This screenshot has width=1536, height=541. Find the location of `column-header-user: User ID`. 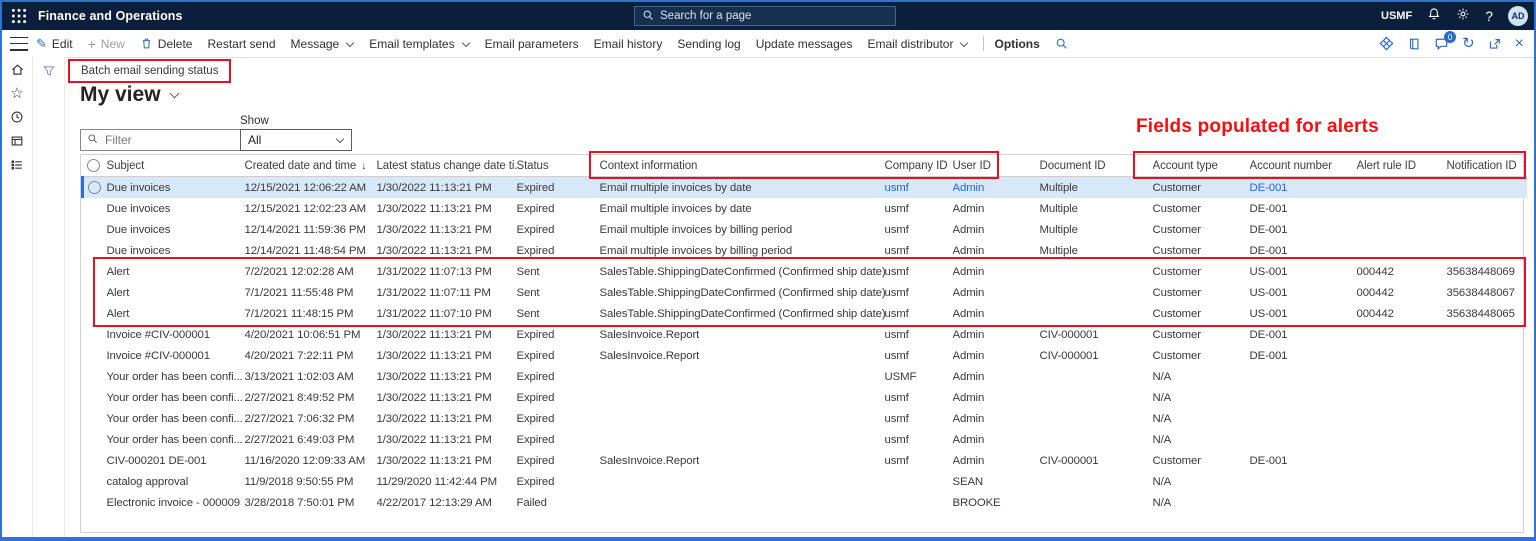

column-header-user: User ID is located at coordinates (996, 166).